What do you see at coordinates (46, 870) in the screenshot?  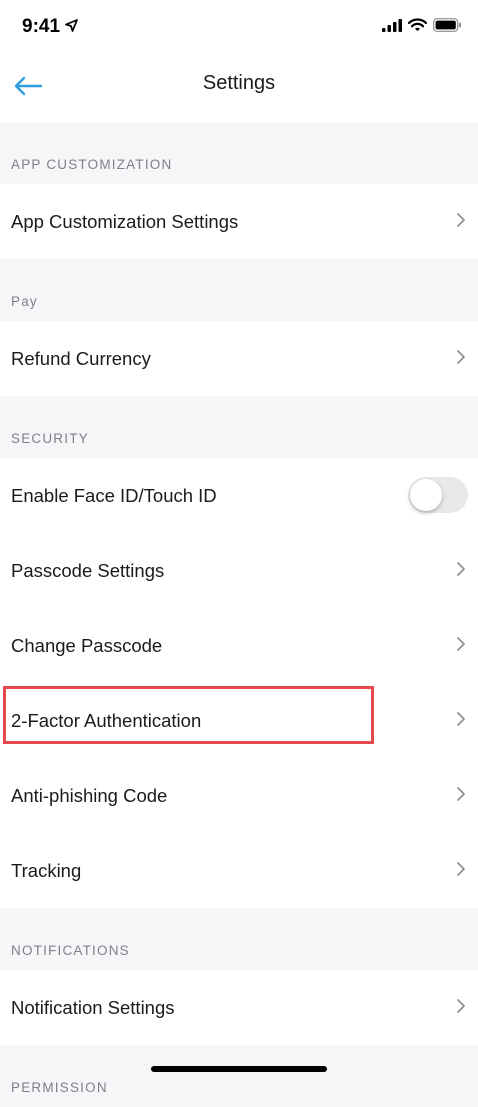 I see `row-label: Tracking` at bounding box center [46, 870].